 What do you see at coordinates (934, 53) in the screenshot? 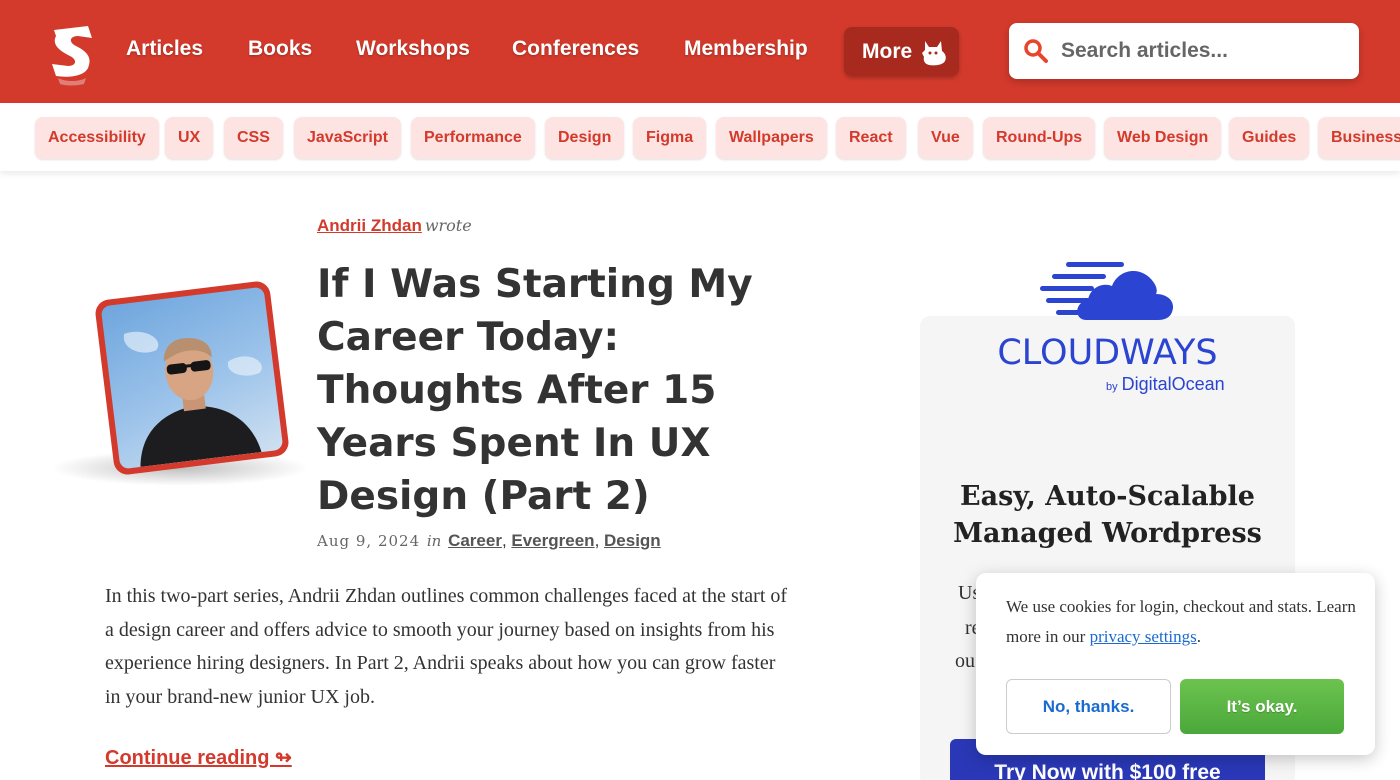
I see `cat-icon` at bounding box center [934, 53].